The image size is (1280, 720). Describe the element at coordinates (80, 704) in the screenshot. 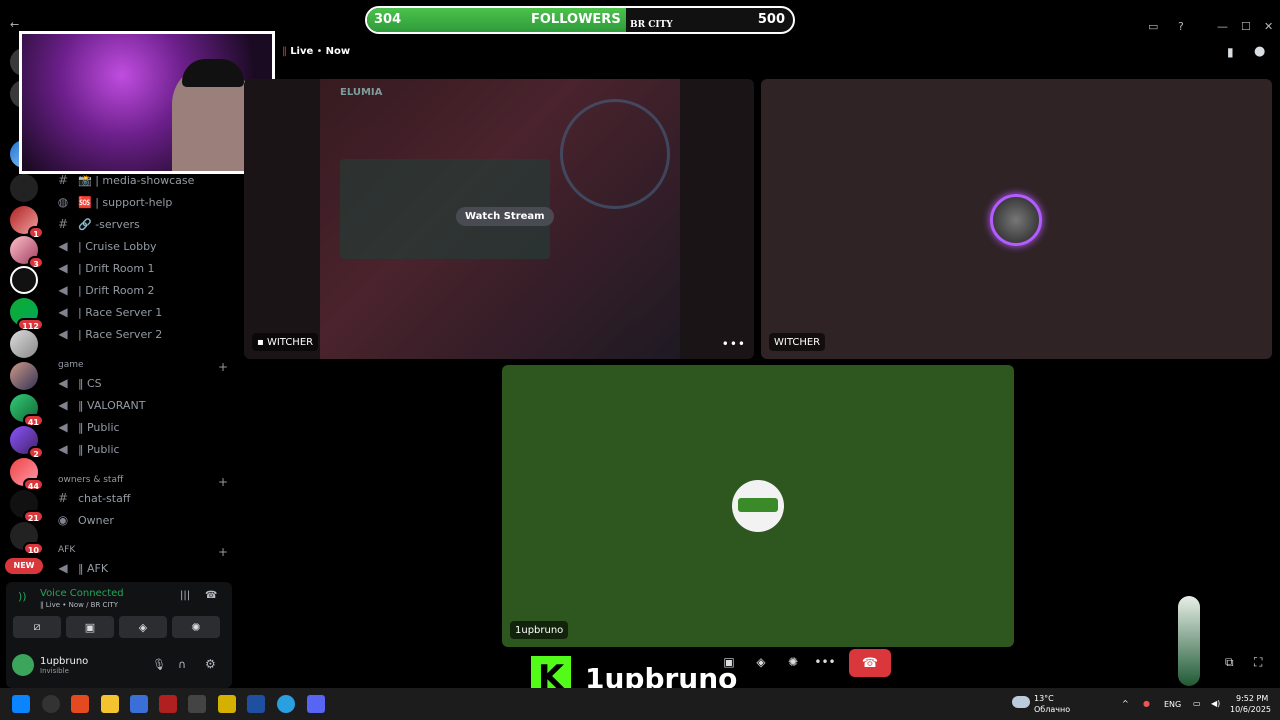

I see `brave-browser-icon` at that location.